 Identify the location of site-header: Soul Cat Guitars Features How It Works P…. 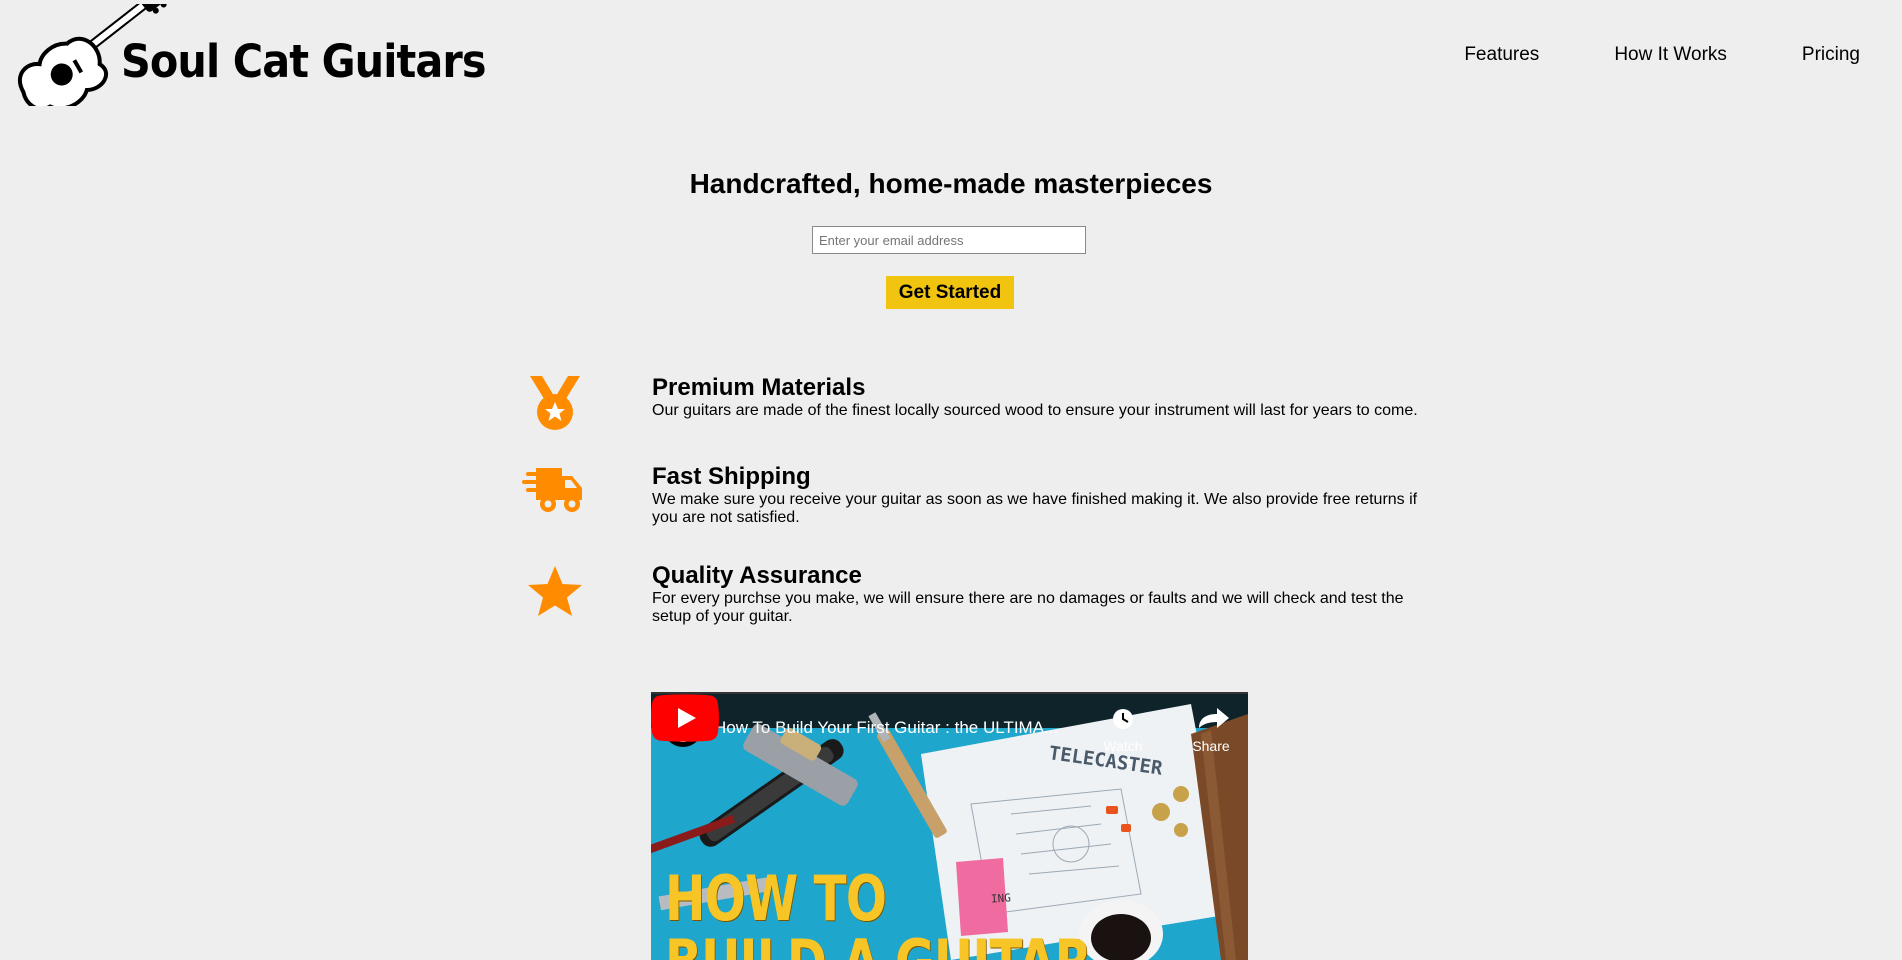
(951, 55).